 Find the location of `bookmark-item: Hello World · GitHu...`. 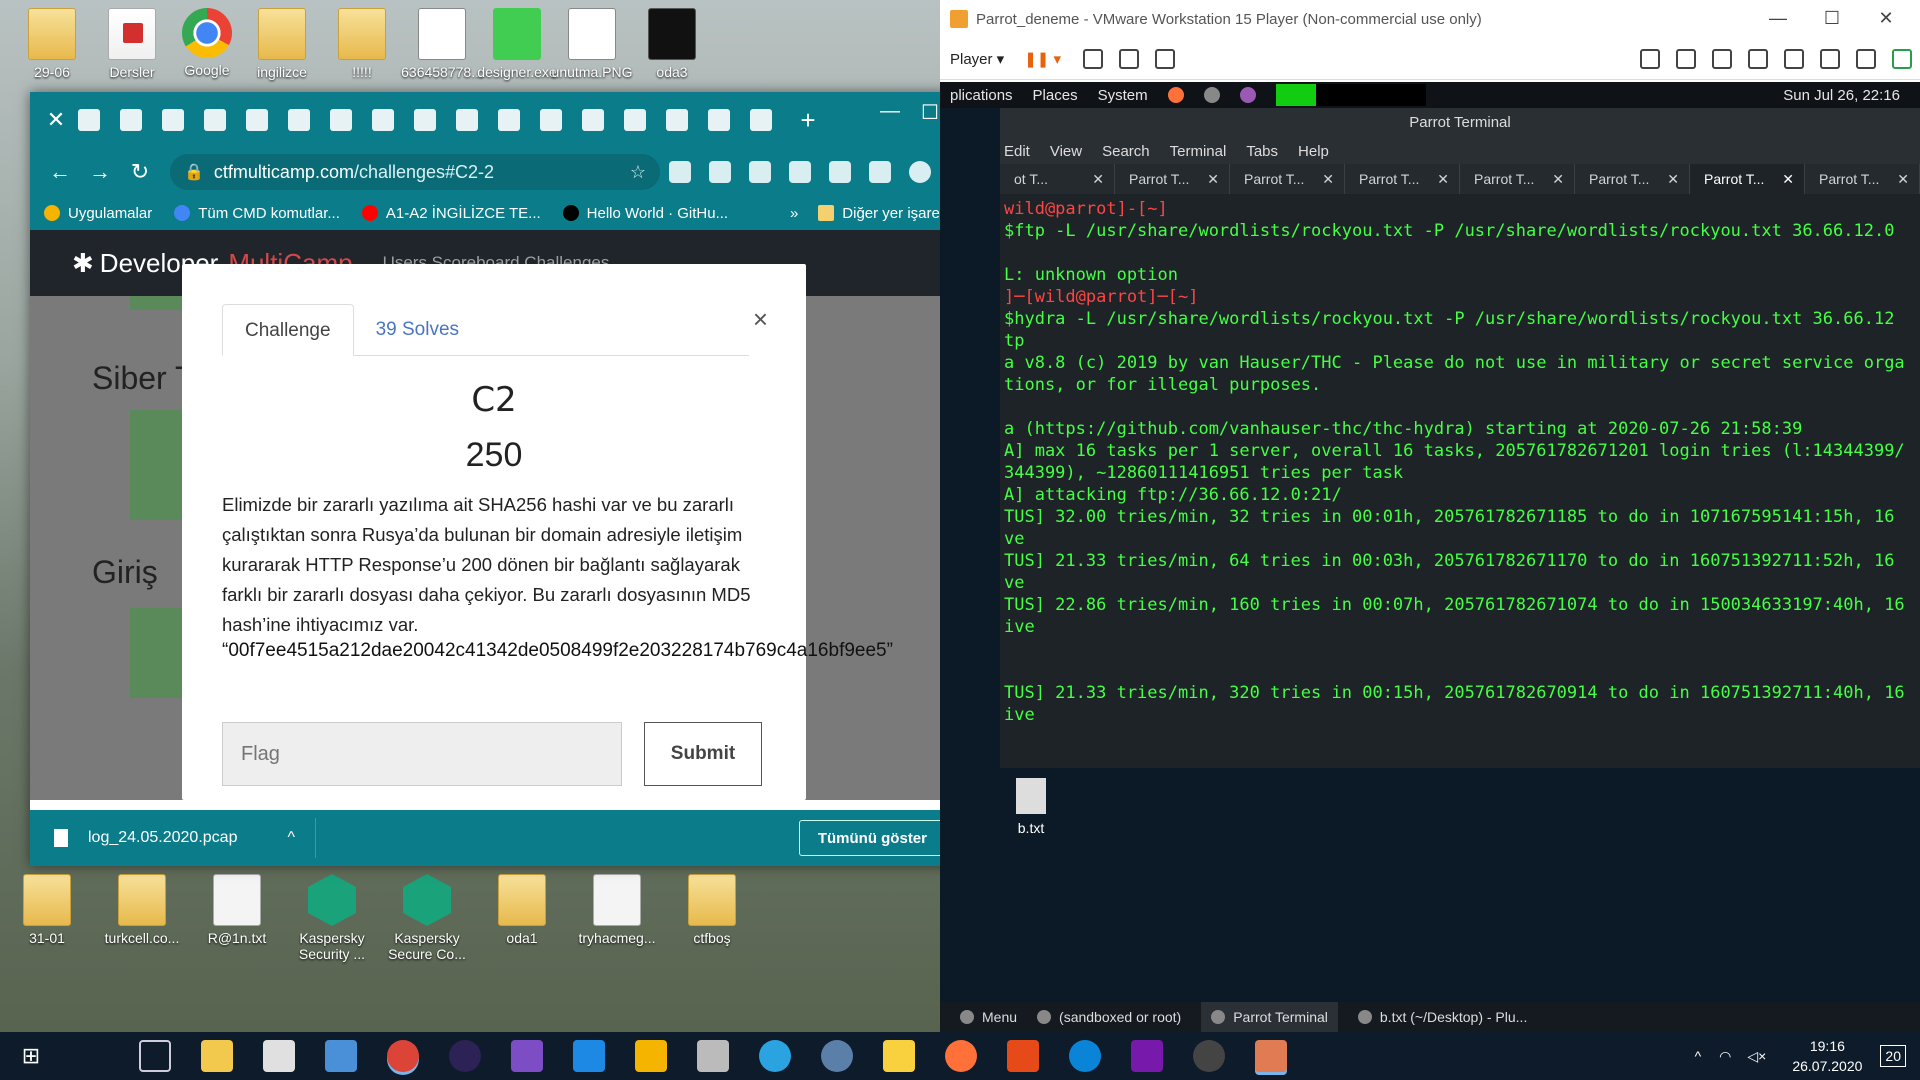

bookmark-item: Hello World · GitHu... is located at coordinates (645, 213).